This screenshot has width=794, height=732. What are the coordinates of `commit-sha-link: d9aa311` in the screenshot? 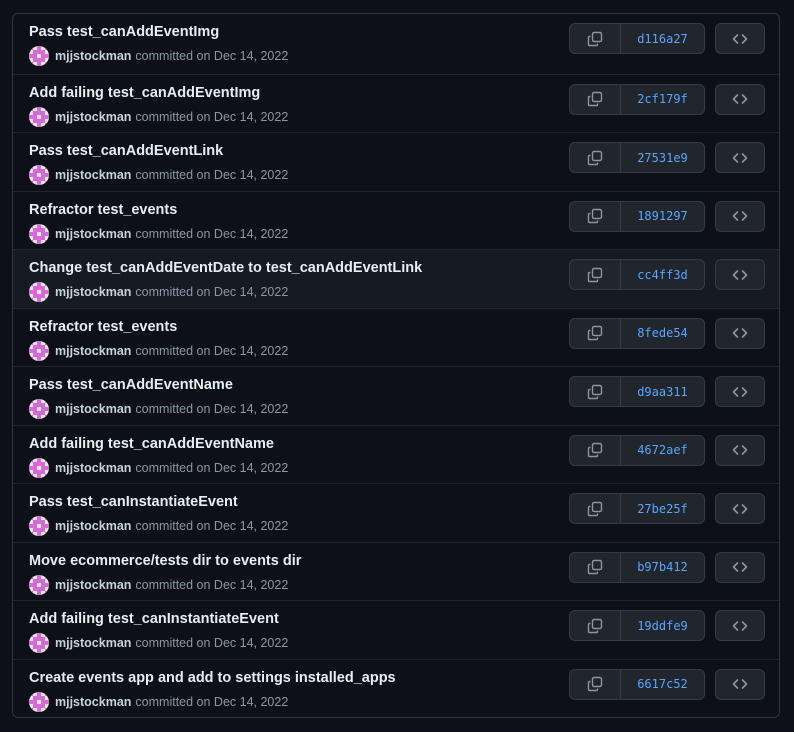 It's located at (662, 391).